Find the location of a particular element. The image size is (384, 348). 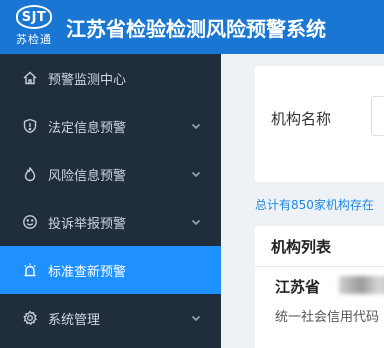

sidebar-item-legal-info: 法定信息预警 is located at coordinates (110, 126).